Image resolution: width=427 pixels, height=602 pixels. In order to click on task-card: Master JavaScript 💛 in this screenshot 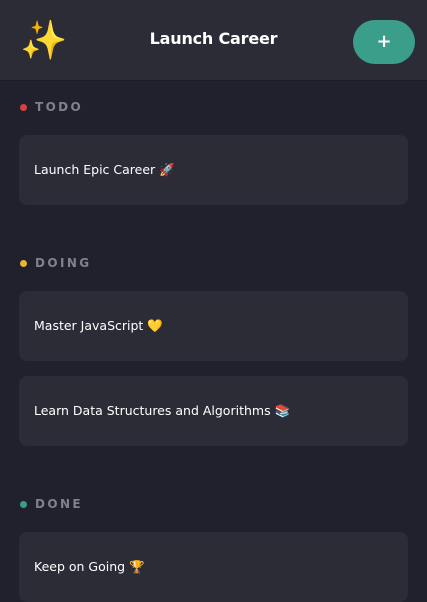, I will do `click(213, 326)`.